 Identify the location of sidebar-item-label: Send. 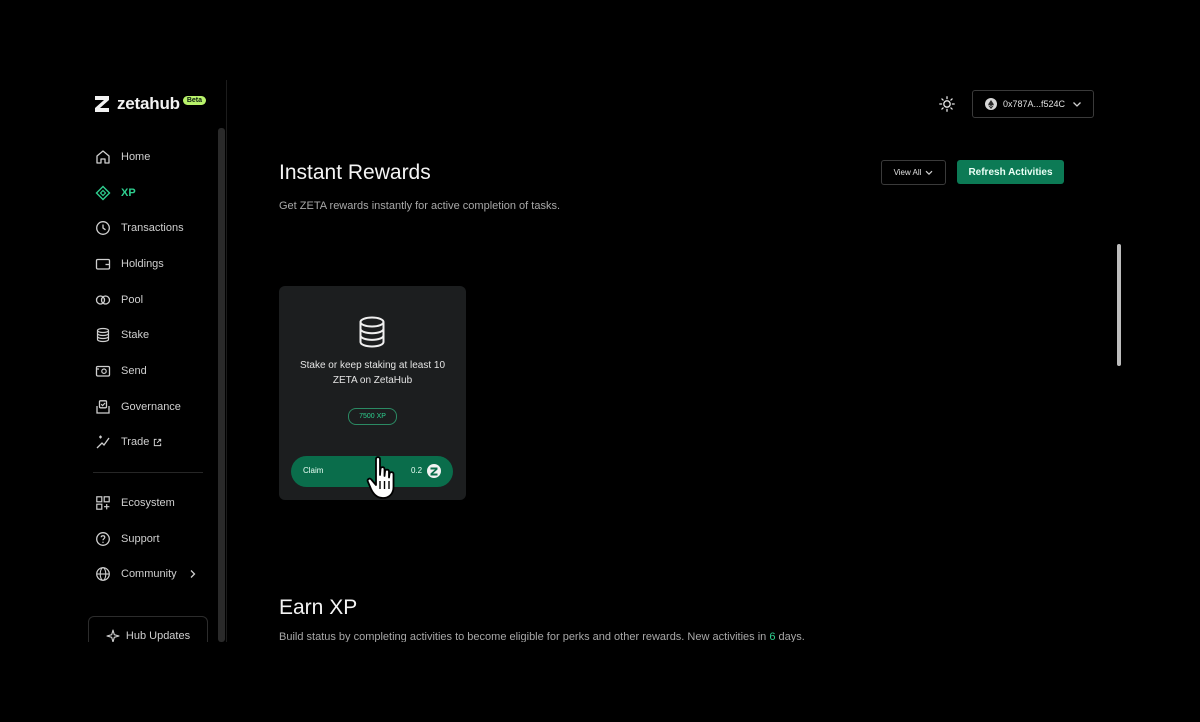
(134, 371).